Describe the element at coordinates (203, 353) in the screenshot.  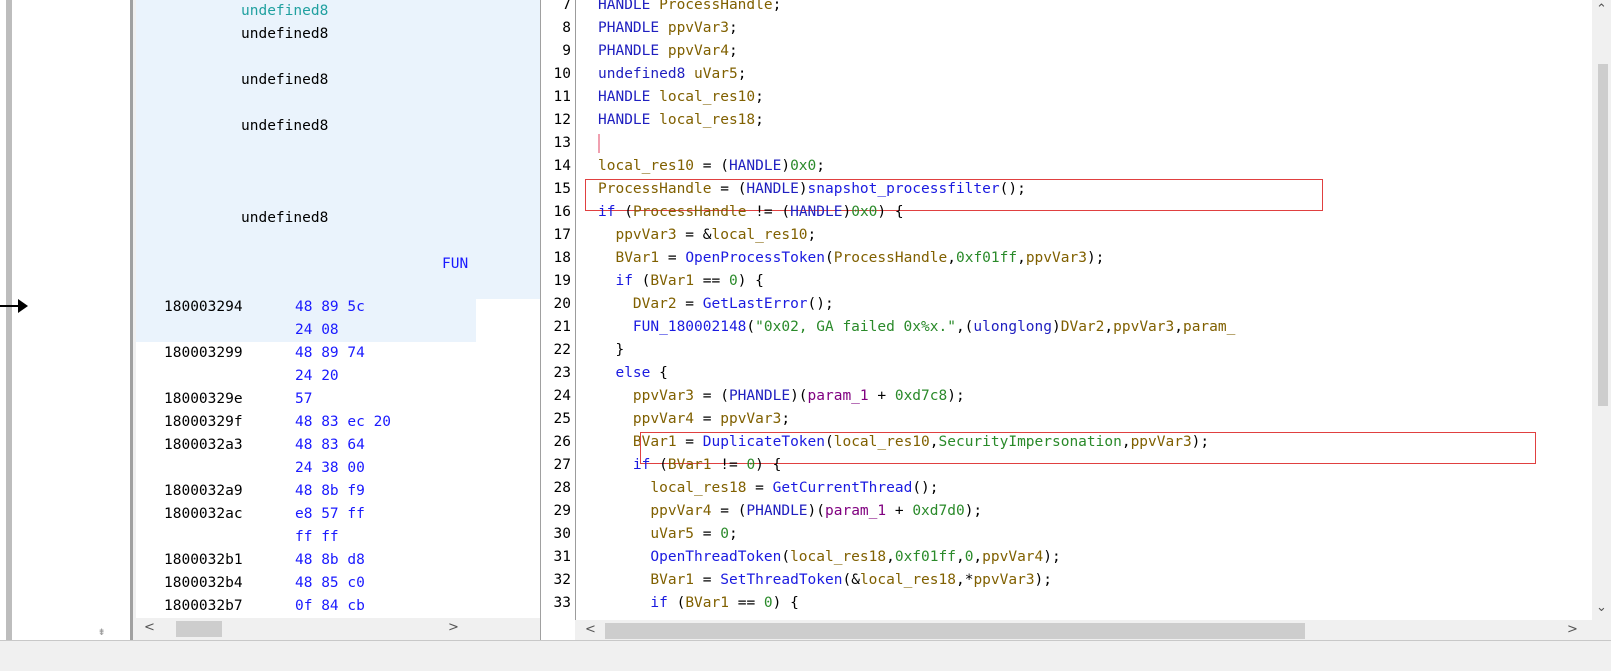
I see `instruction-address: 180003299` at that location.